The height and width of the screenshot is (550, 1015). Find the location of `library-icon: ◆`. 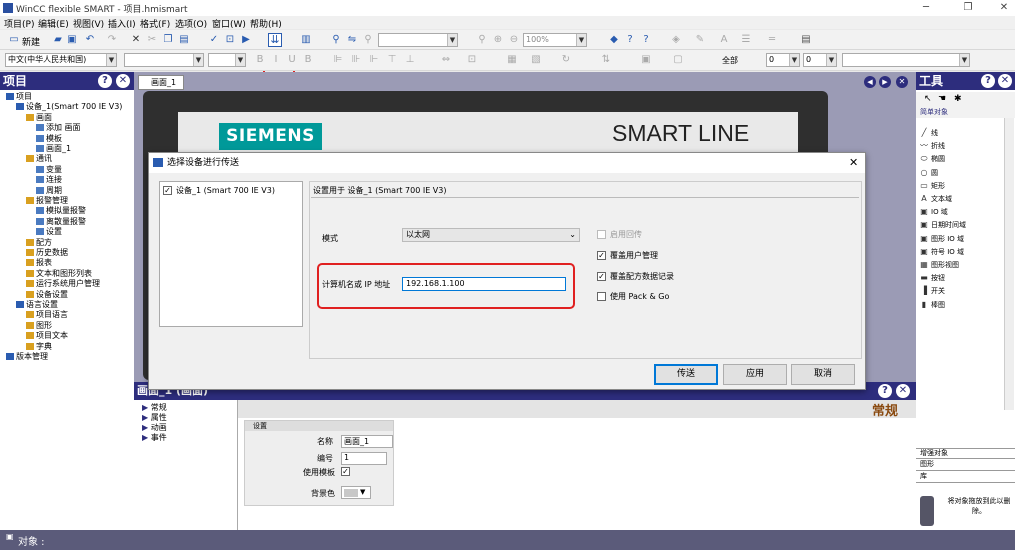

library-icon: ◆ is located at coordinates (614, 40).